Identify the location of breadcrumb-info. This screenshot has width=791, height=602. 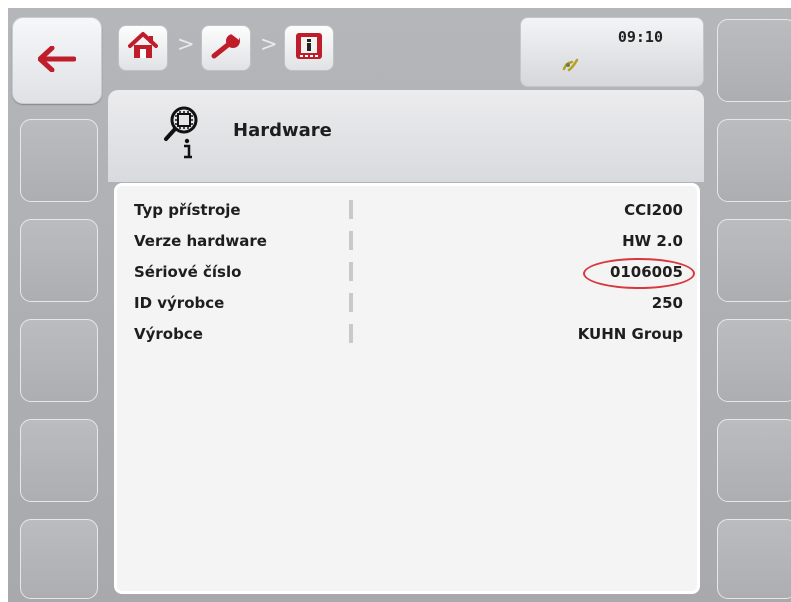
(309, 48).